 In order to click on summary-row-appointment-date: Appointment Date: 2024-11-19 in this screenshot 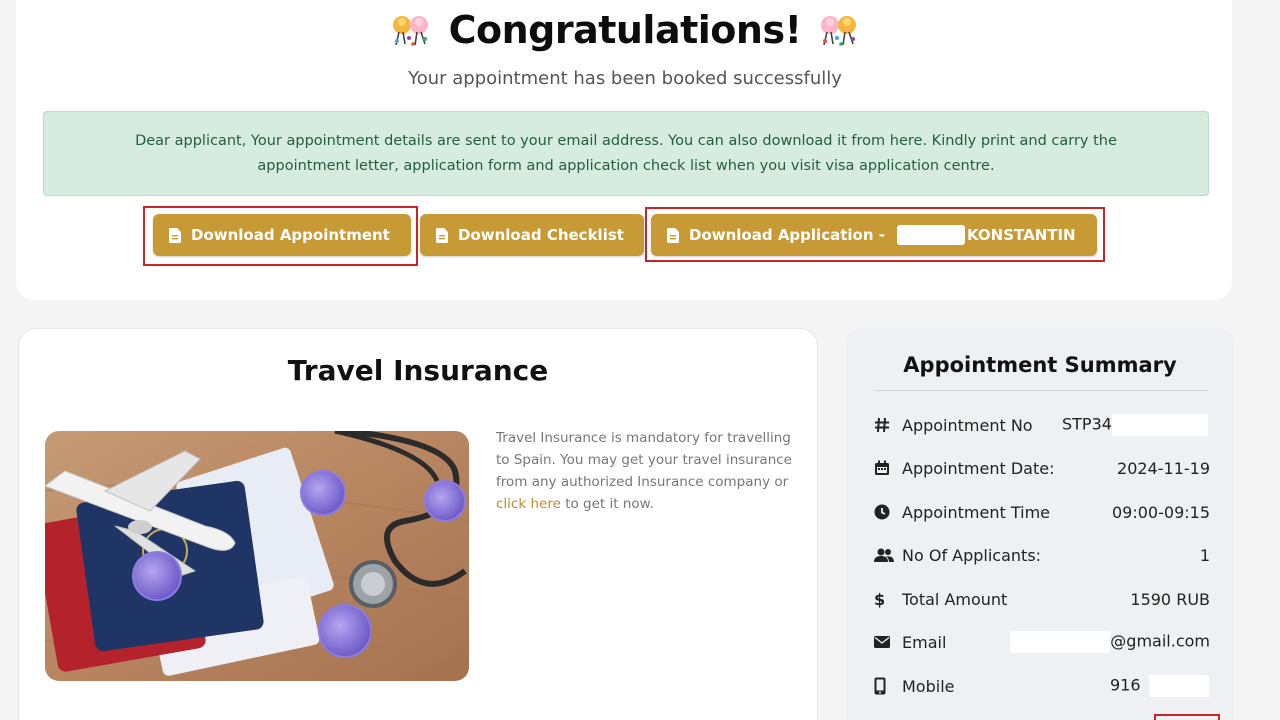, I will do `click(1042, 468)`.